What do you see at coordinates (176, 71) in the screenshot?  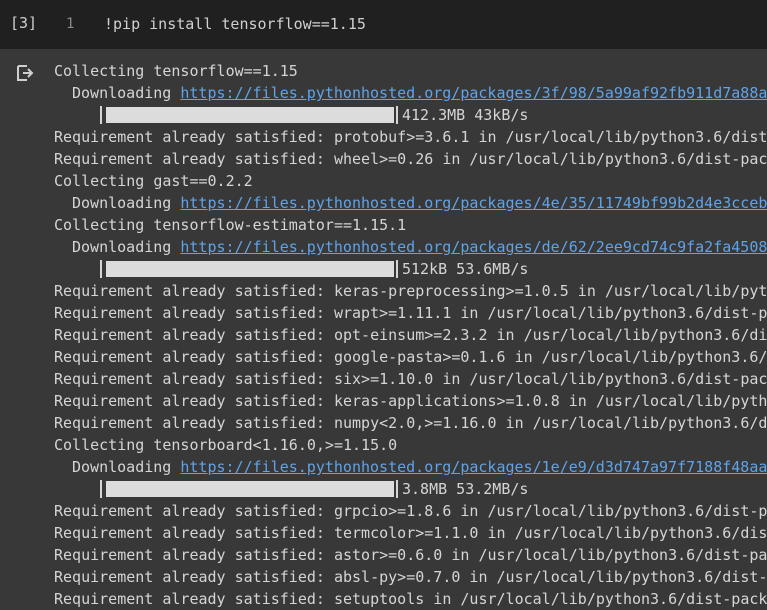 I see `output-line: Collecting tensorflow==1.15` at bounding box center [176, 71].